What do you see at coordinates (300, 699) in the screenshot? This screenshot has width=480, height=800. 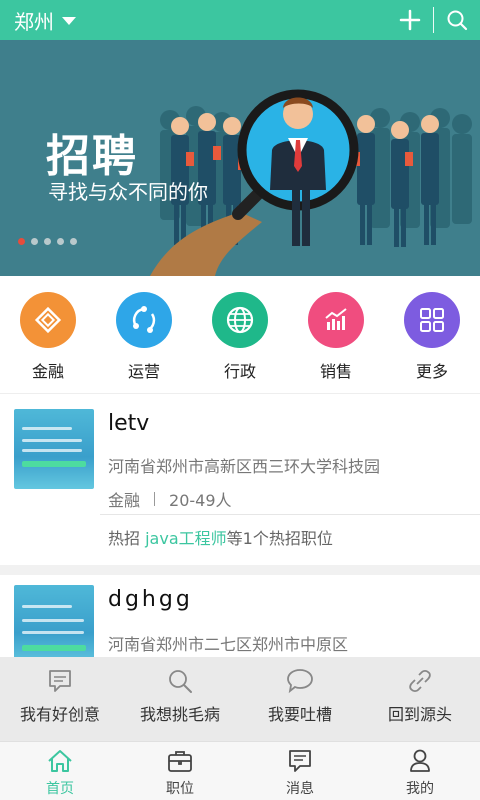 I see `complain-button: 我要吐槽` at bounding box center [300, 699].